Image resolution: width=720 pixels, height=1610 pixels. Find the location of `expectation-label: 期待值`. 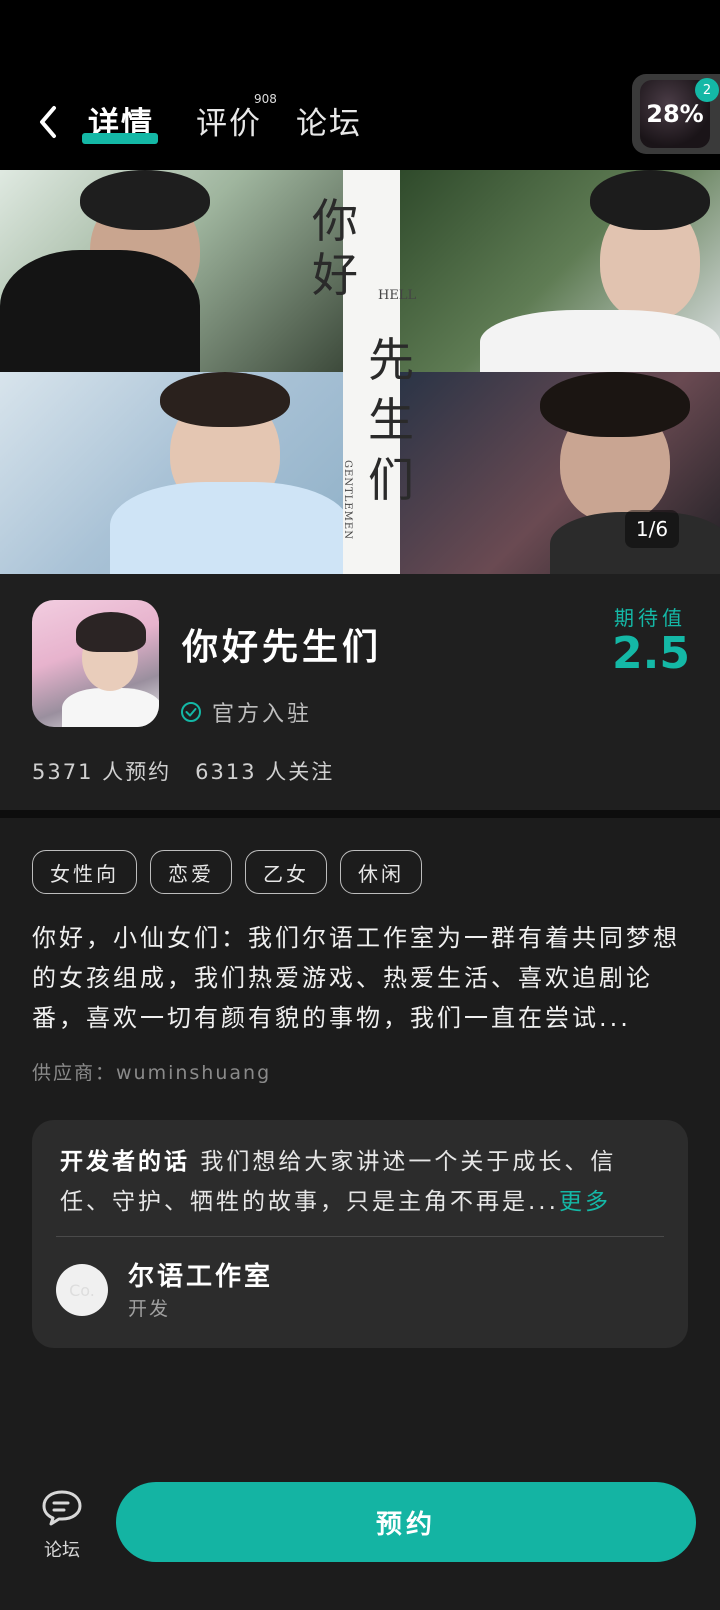

expectation-label: 期待值 is located at coordinates (650, 618).